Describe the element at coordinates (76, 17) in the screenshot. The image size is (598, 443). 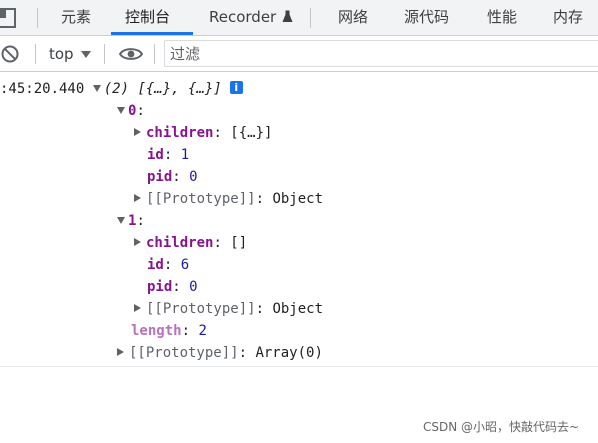
I see `tab-elements: 元素` at that location.